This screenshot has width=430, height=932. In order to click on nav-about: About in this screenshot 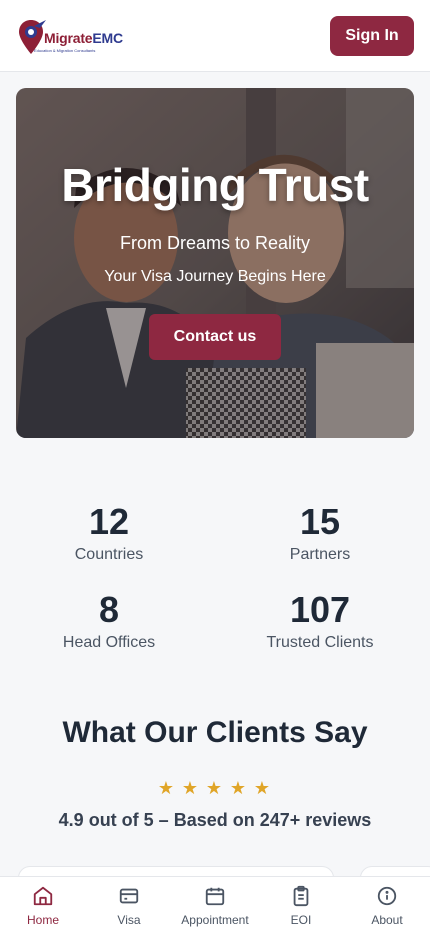, I will do `click(387, 906)`.